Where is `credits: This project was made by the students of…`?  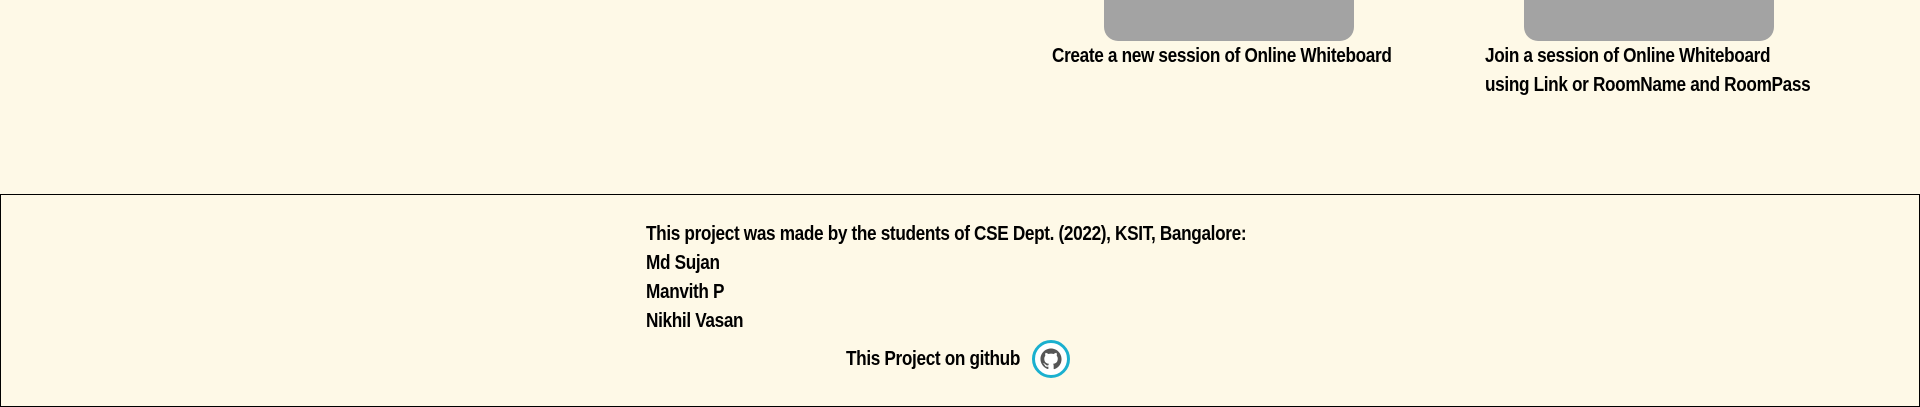
credits: This project was made by the students of… is located at coordinates (946, 278).